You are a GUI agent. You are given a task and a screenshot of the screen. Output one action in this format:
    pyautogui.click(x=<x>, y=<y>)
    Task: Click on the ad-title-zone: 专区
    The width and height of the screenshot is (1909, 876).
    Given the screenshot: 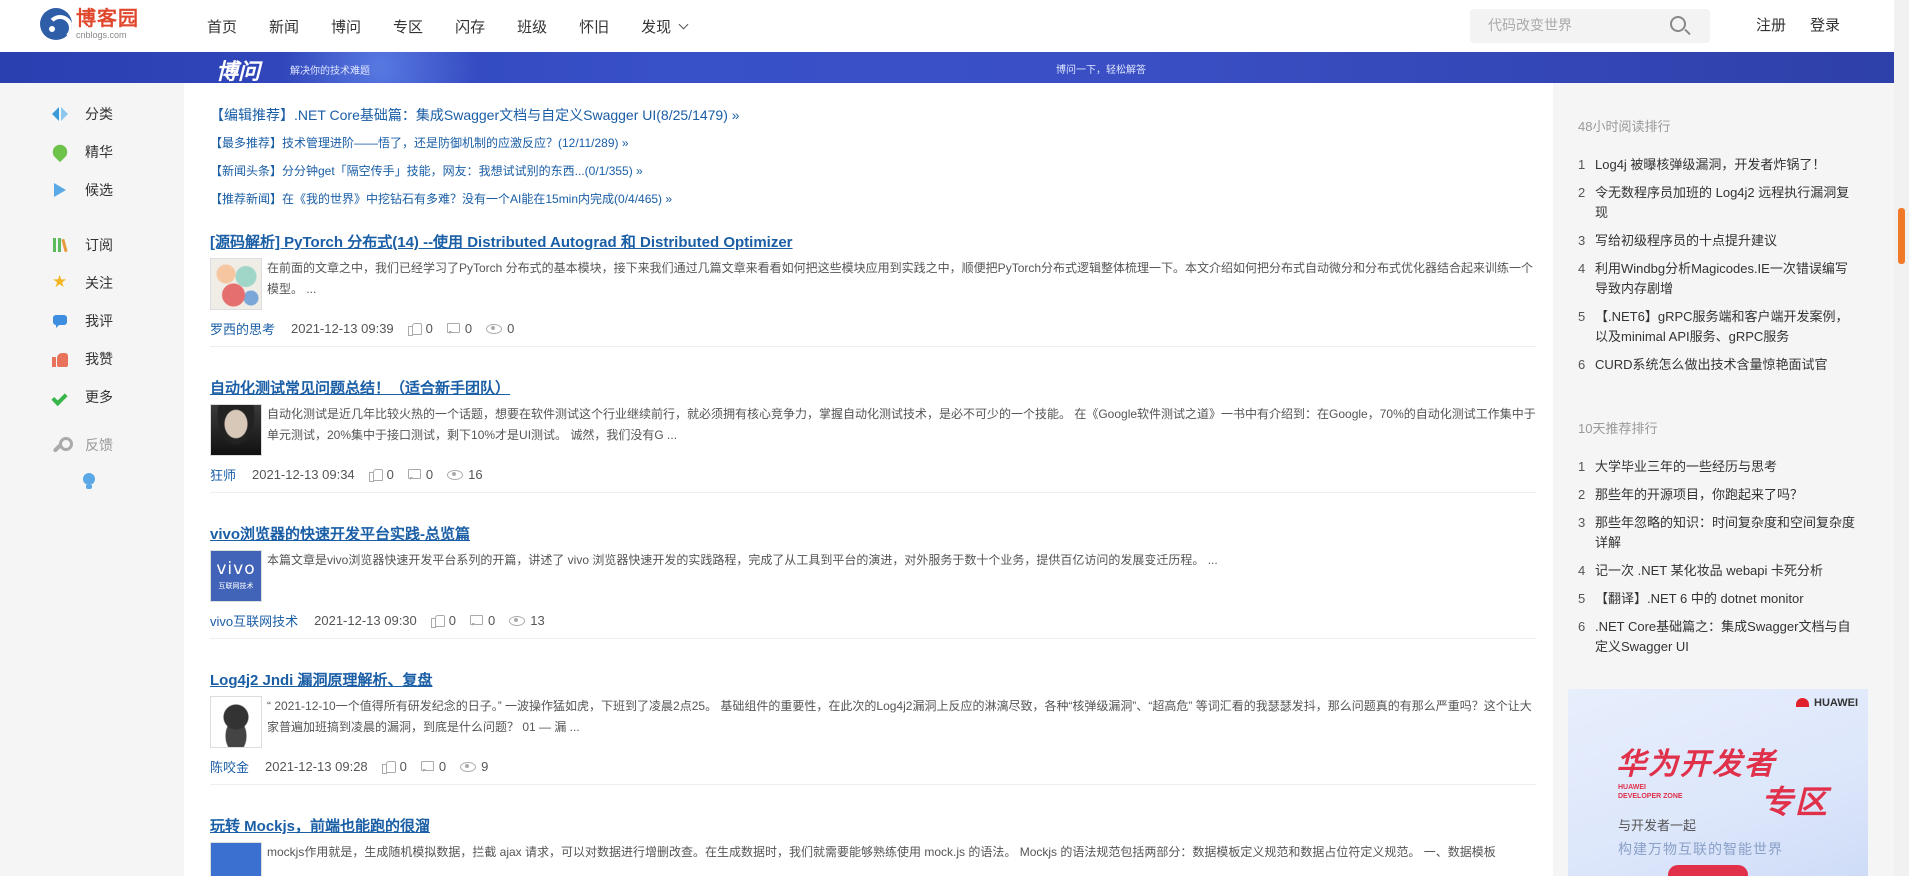 What is the action you would take?
    pyautogui.click(x=1795, y=802)
    